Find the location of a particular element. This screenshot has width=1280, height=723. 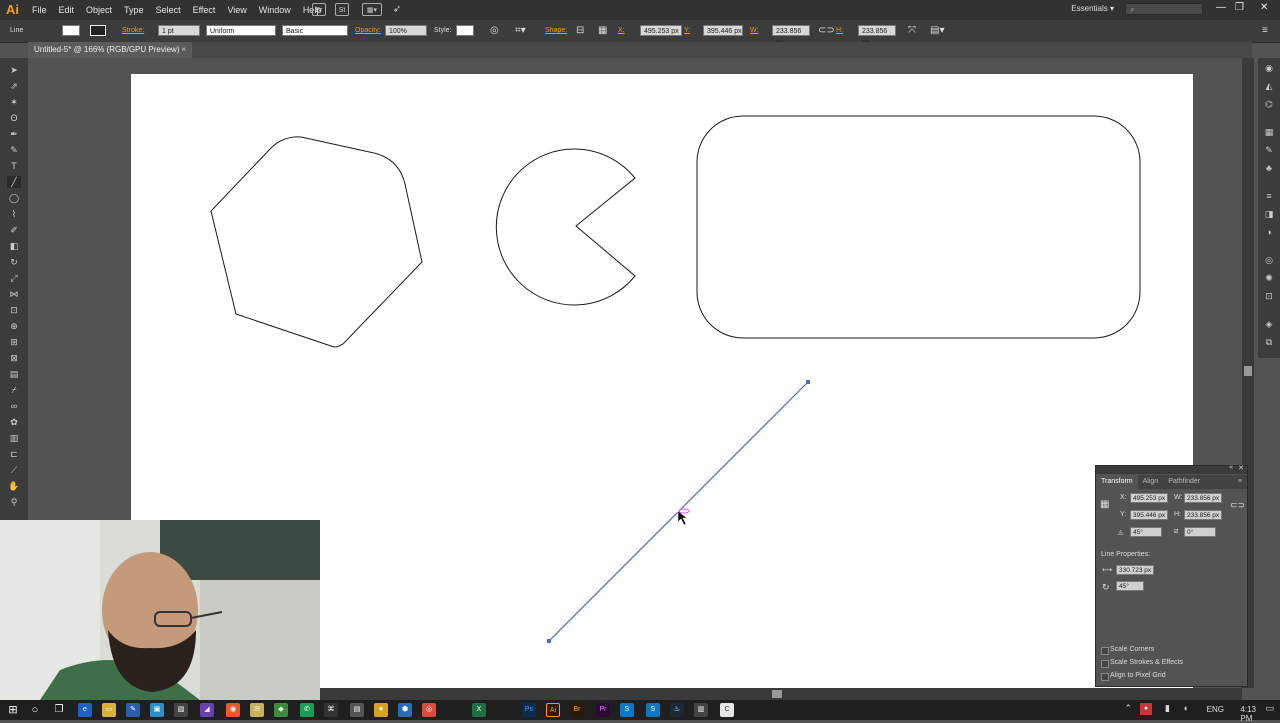

menu-select: Select is located at coordinates (168, 10).